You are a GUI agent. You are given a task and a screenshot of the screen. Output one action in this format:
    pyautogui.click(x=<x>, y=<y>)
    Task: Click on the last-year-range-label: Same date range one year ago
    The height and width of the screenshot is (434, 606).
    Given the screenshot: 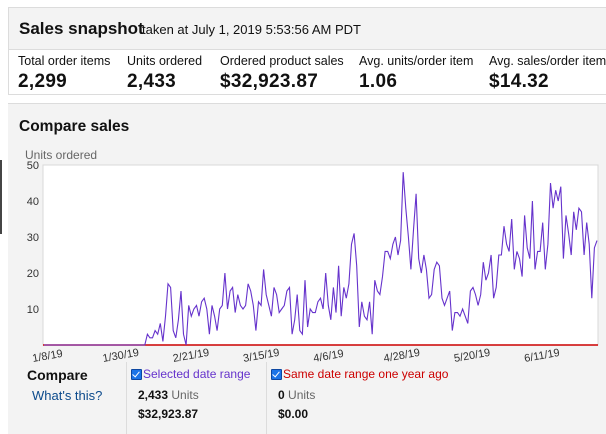 What is the action you would take?
    pyautogui.click(x=366, y=374)
    